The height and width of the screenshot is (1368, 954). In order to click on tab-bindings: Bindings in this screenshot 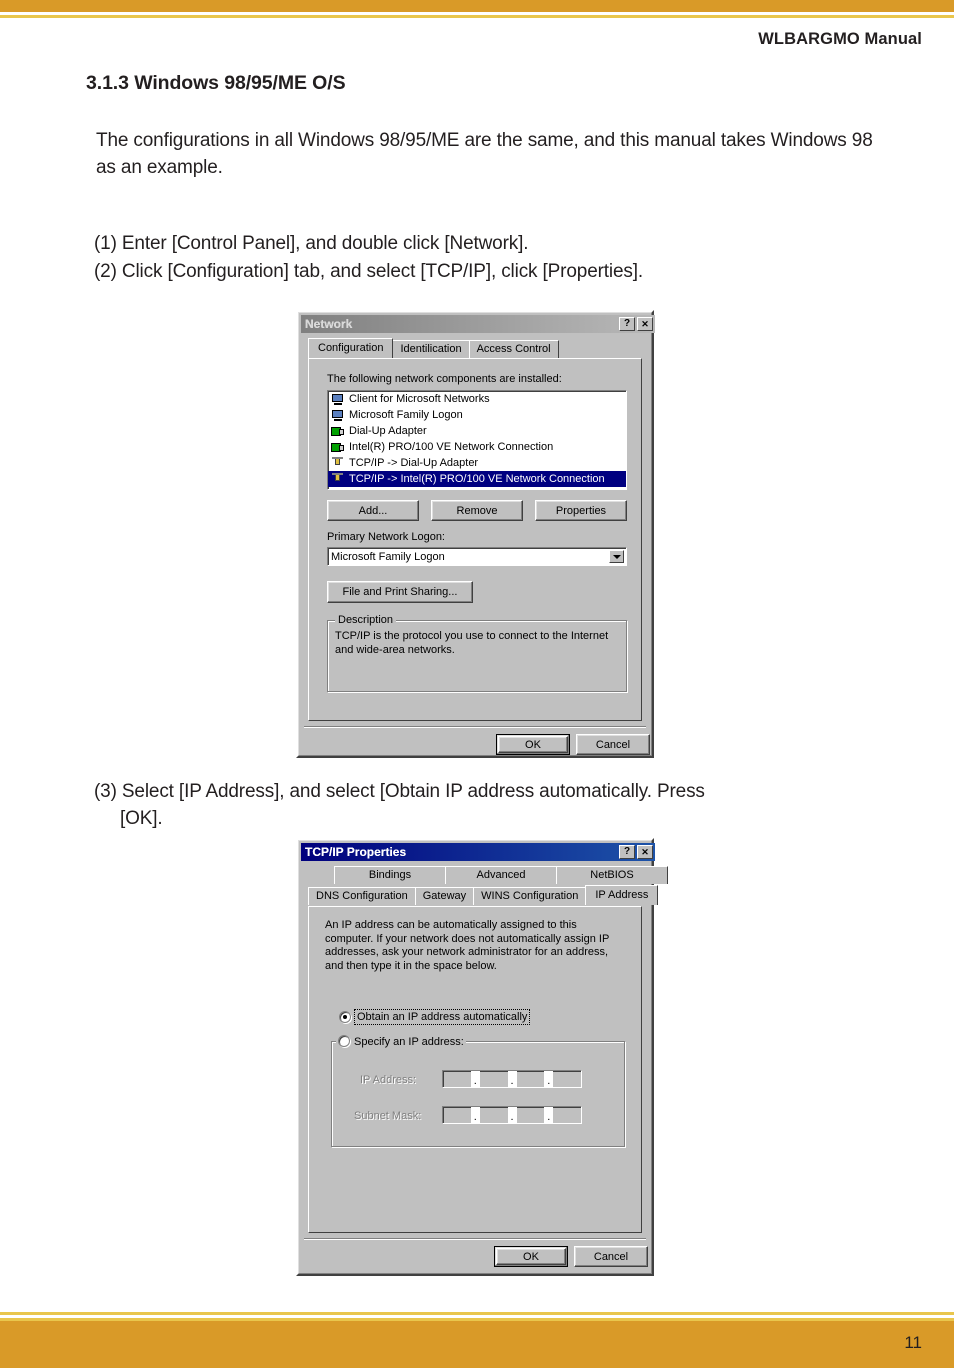, I will do `click(390, 875)`.